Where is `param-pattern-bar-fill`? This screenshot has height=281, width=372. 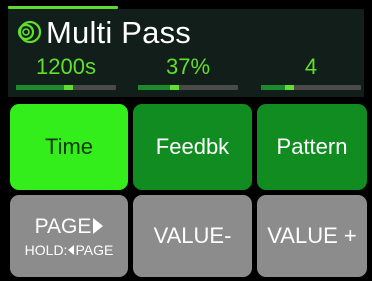 param-pattern-bar-fill is located at coordinates (273, 87).